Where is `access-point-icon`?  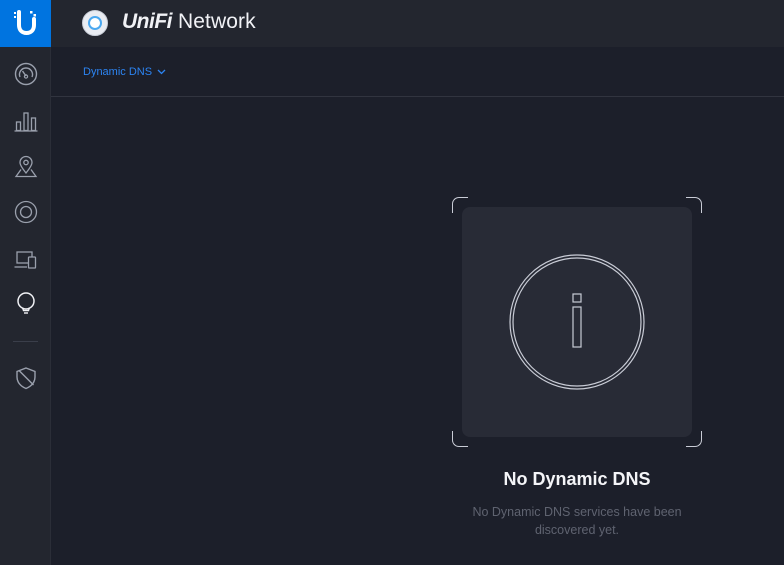 access-point-icon is located at coordinates (95, 23).